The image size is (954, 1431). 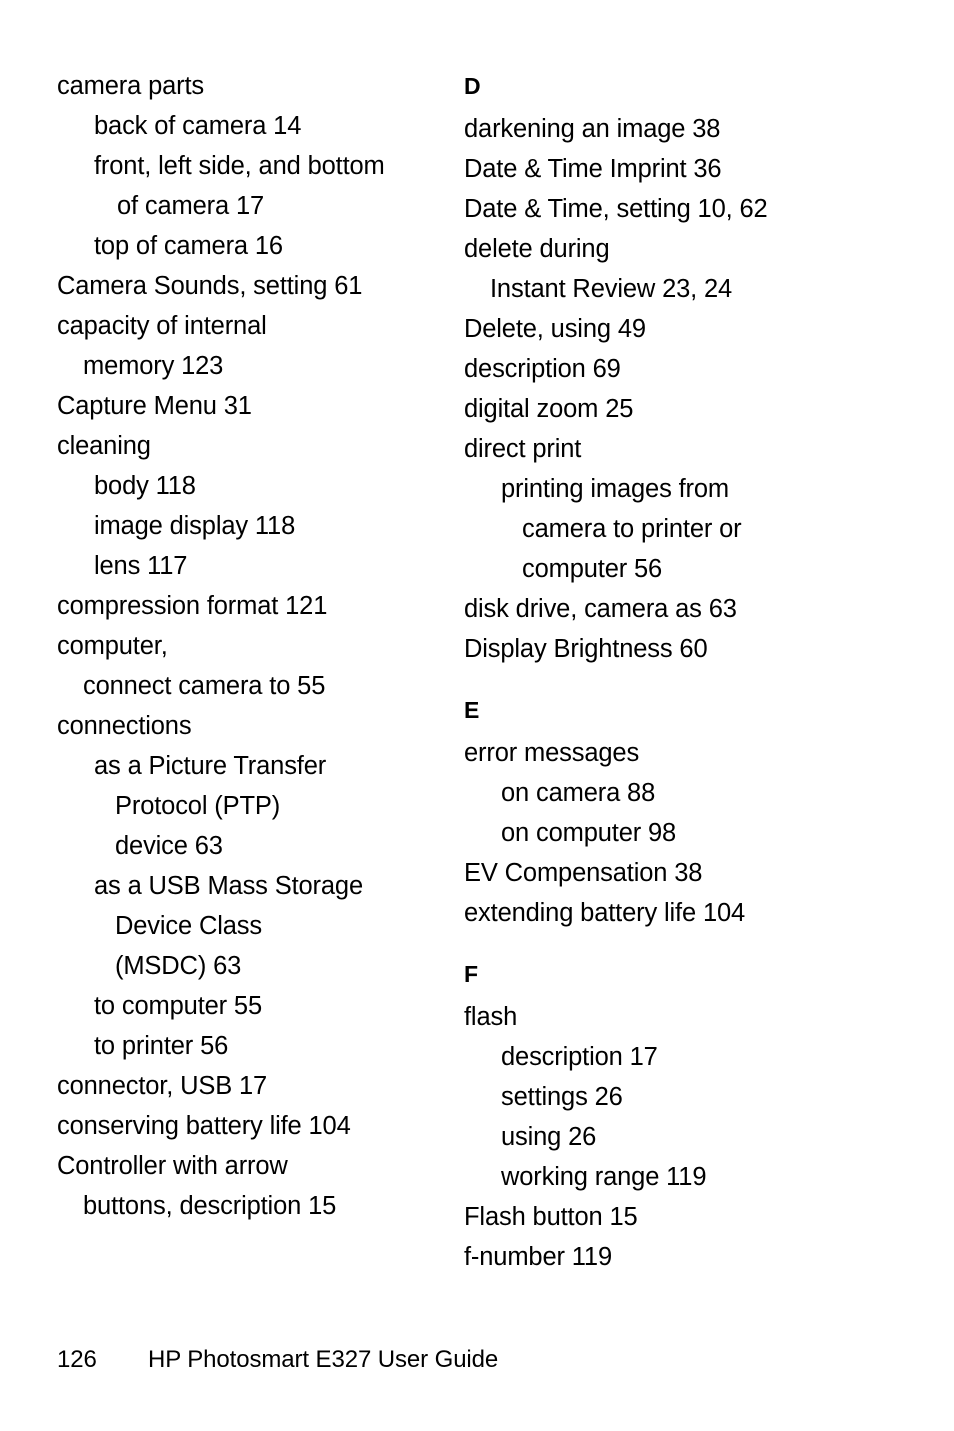 I want to click on index-entry: on camera 88, so click(x=578, y=793).